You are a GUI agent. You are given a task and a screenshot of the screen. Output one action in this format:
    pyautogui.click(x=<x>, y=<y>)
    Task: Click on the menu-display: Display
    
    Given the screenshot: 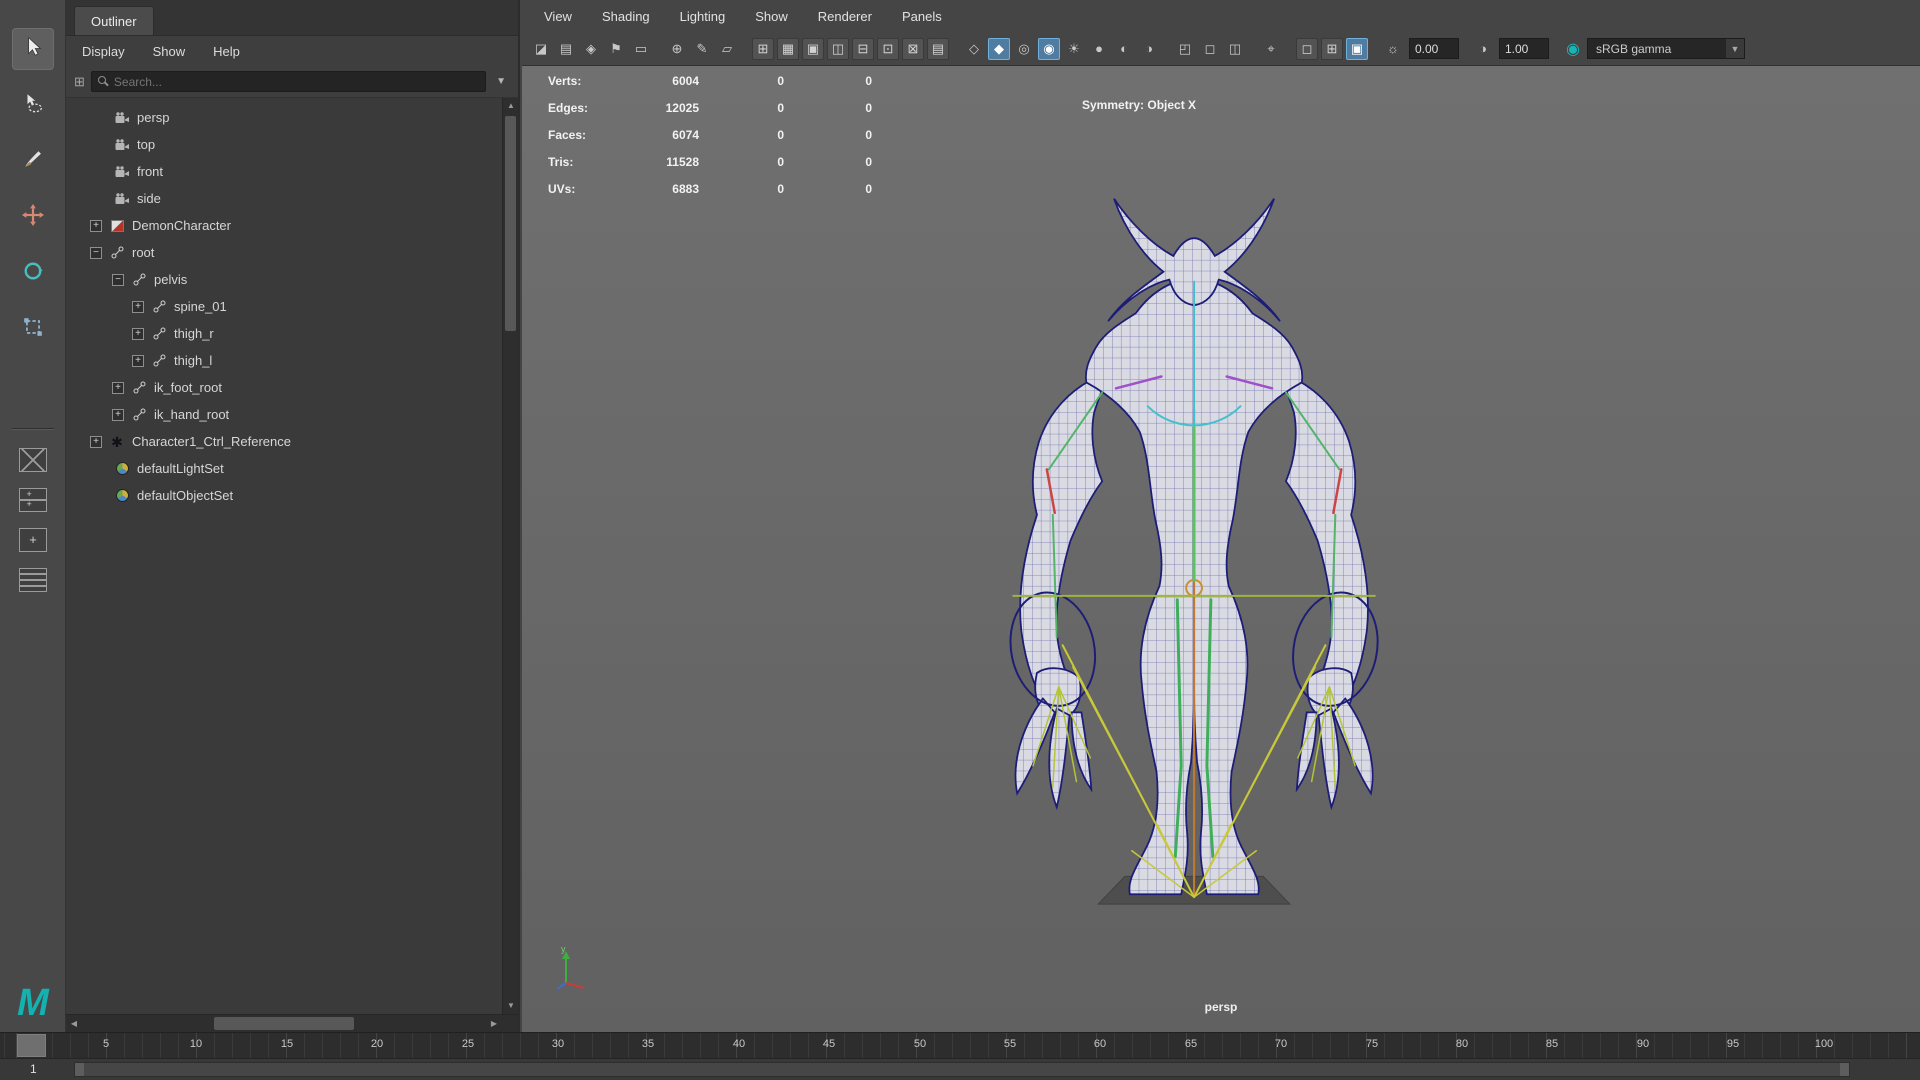 What is the action you would take?
    pyautogui.click(x=103, y=51)
    